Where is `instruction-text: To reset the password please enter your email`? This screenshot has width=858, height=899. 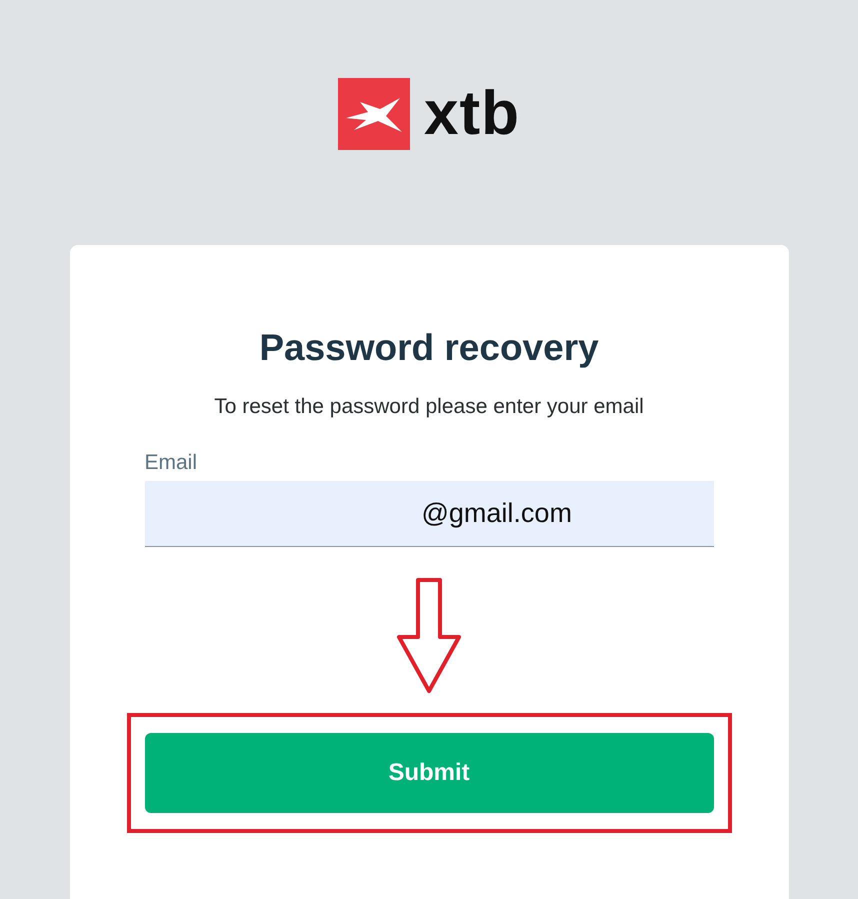
instruction-text: To reset the password please enter your email is located at coordinates (429, 407).